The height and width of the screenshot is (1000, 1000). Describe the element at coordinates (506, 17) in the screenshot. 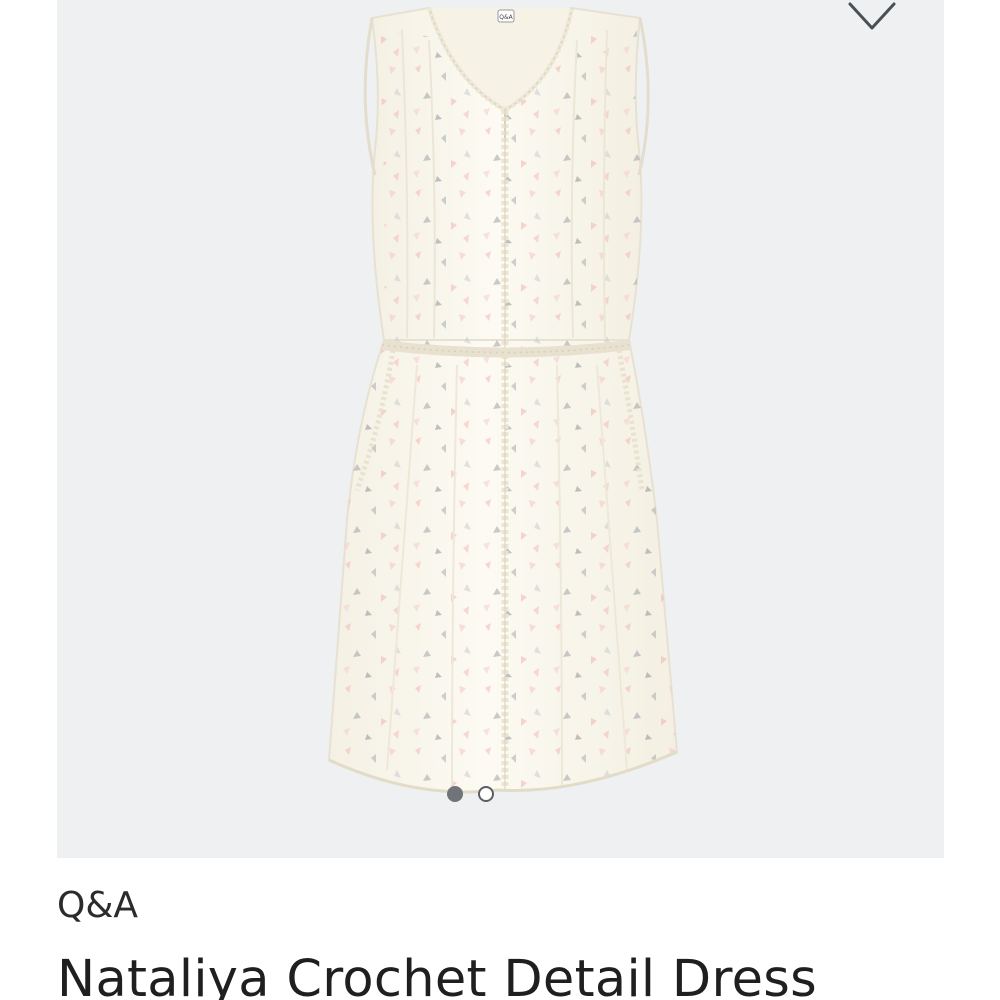

I see `garment-tag-label: Q&A` at that location.